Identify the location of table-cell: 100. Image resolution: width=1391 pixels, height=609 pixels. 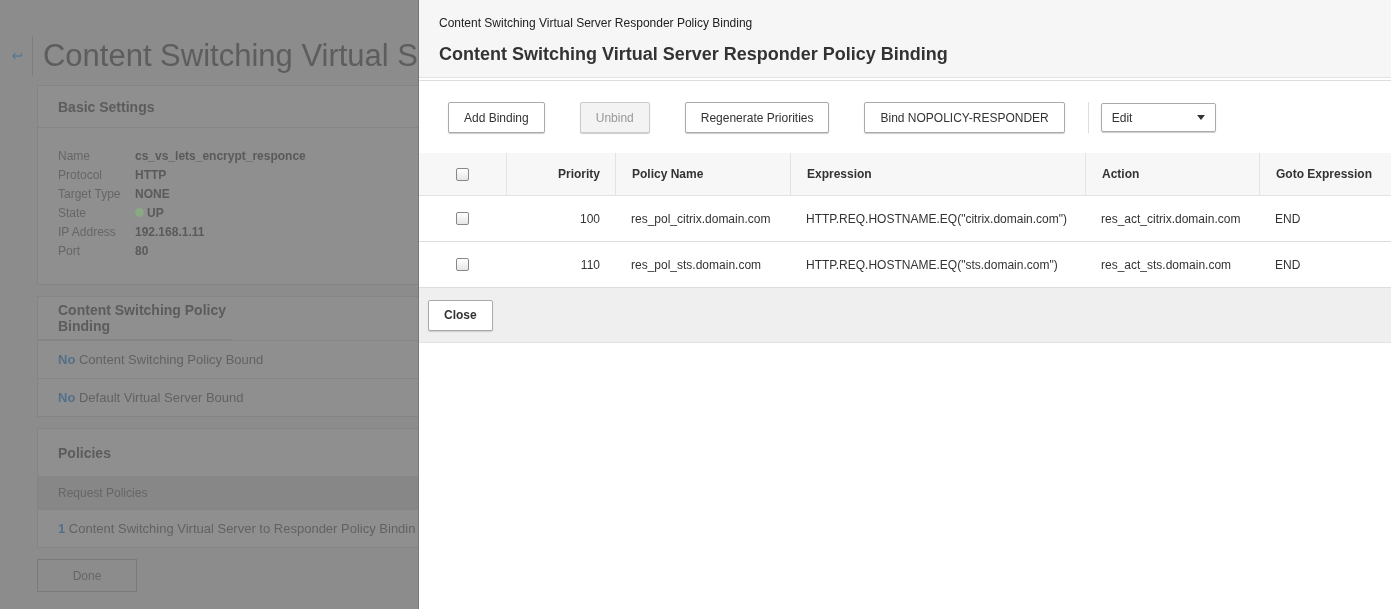
(589, 218).